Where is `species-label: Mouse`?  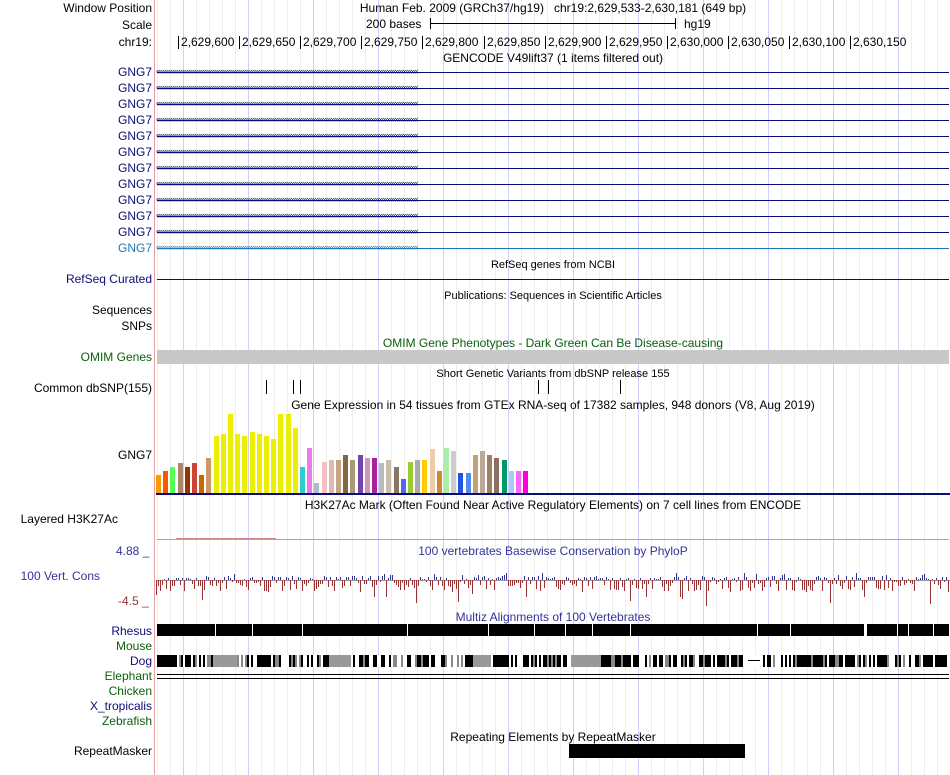
species-label: Mouse is located at coordinates (134, 646).